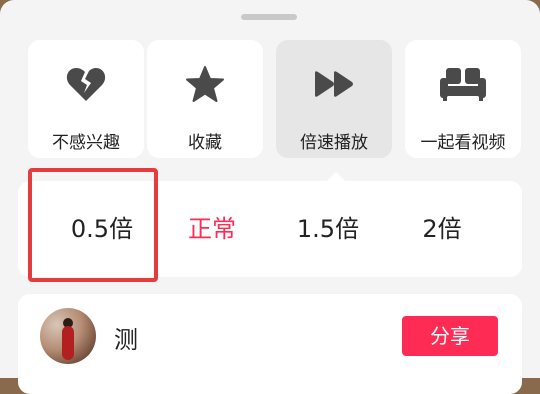 This screenshot has width=540, height=394. Describe the element at coordinates (86, 143) in the screenshot. I see `not-interested-label: 不感兴趣` at that location.